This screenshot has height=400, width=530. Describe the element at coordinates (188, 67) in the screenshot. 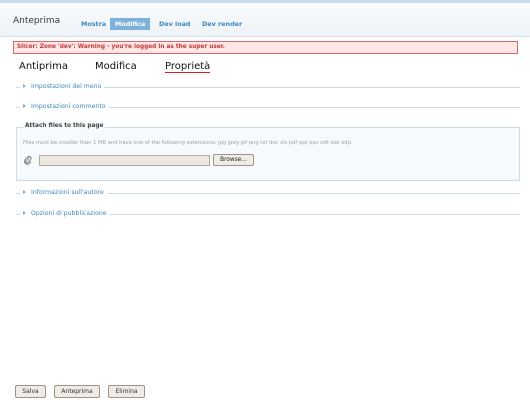

I see `subtab-proprieta: Proprietà` at that location.